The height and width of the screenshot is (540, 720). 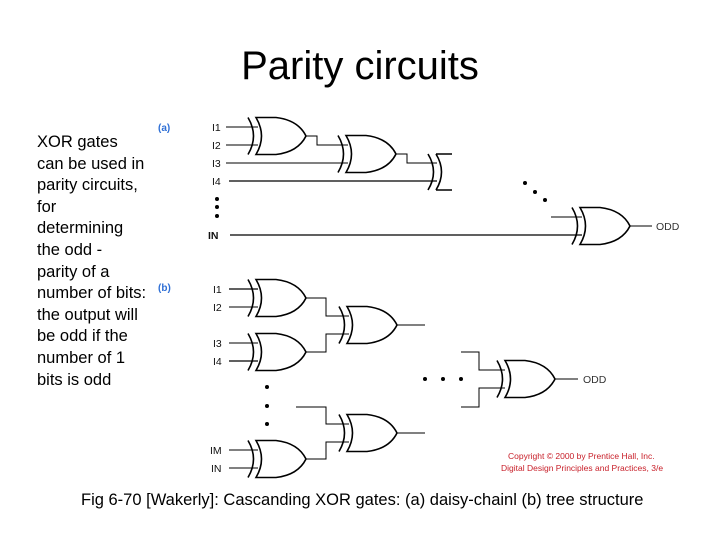 I want to click on wire-b-final-in2, so click(x=483, y=397).